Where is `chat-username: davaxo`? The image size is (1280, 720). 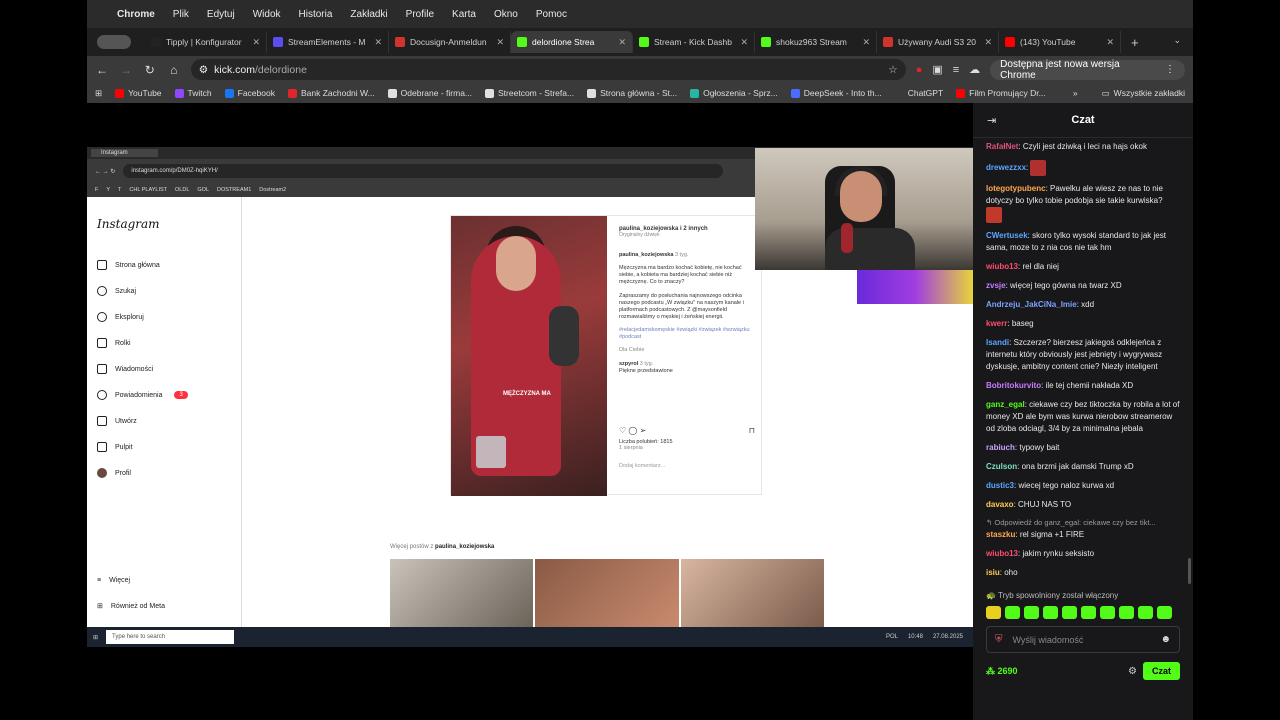 chat-username: davaxo is located at coordinates (1000, 504).